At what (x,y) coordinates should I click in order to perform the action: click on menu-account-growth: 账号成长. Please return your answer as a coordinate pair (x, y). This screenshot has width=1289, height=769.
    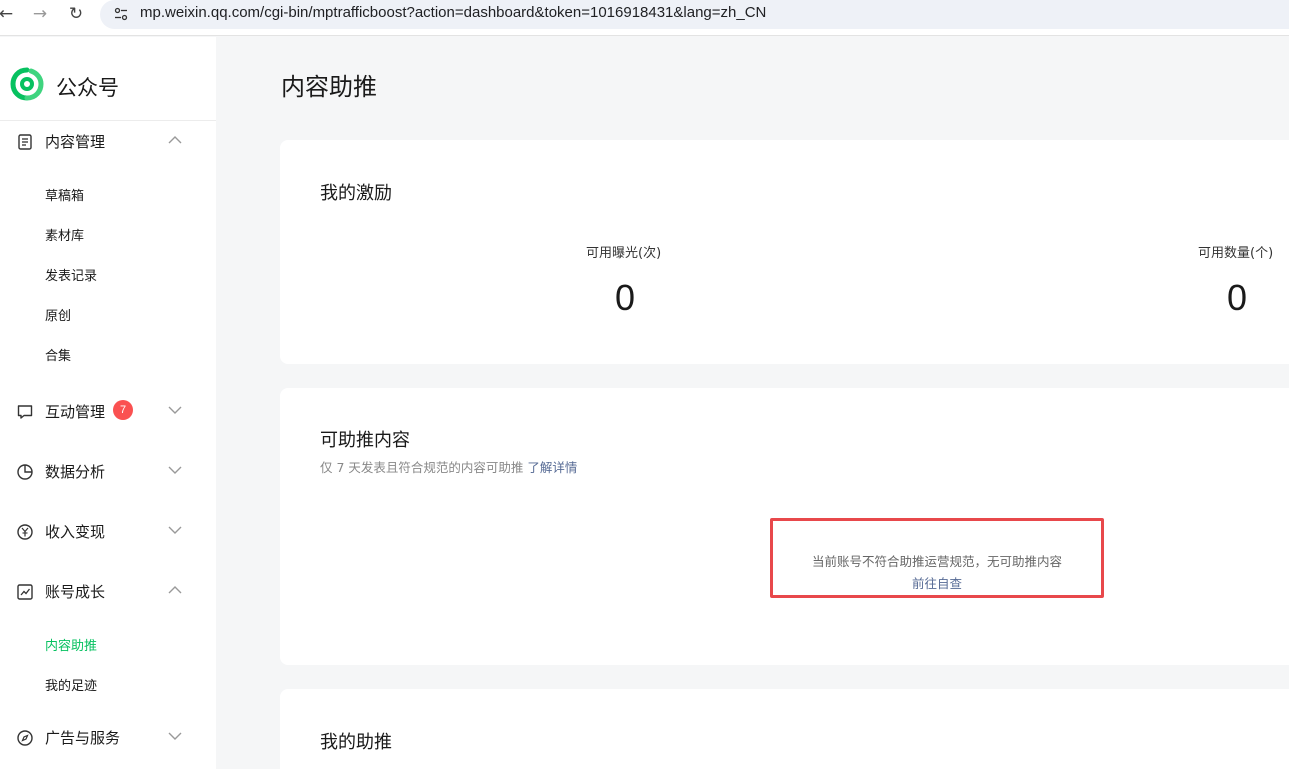
    Looking at the image, I should click on (108, 591).